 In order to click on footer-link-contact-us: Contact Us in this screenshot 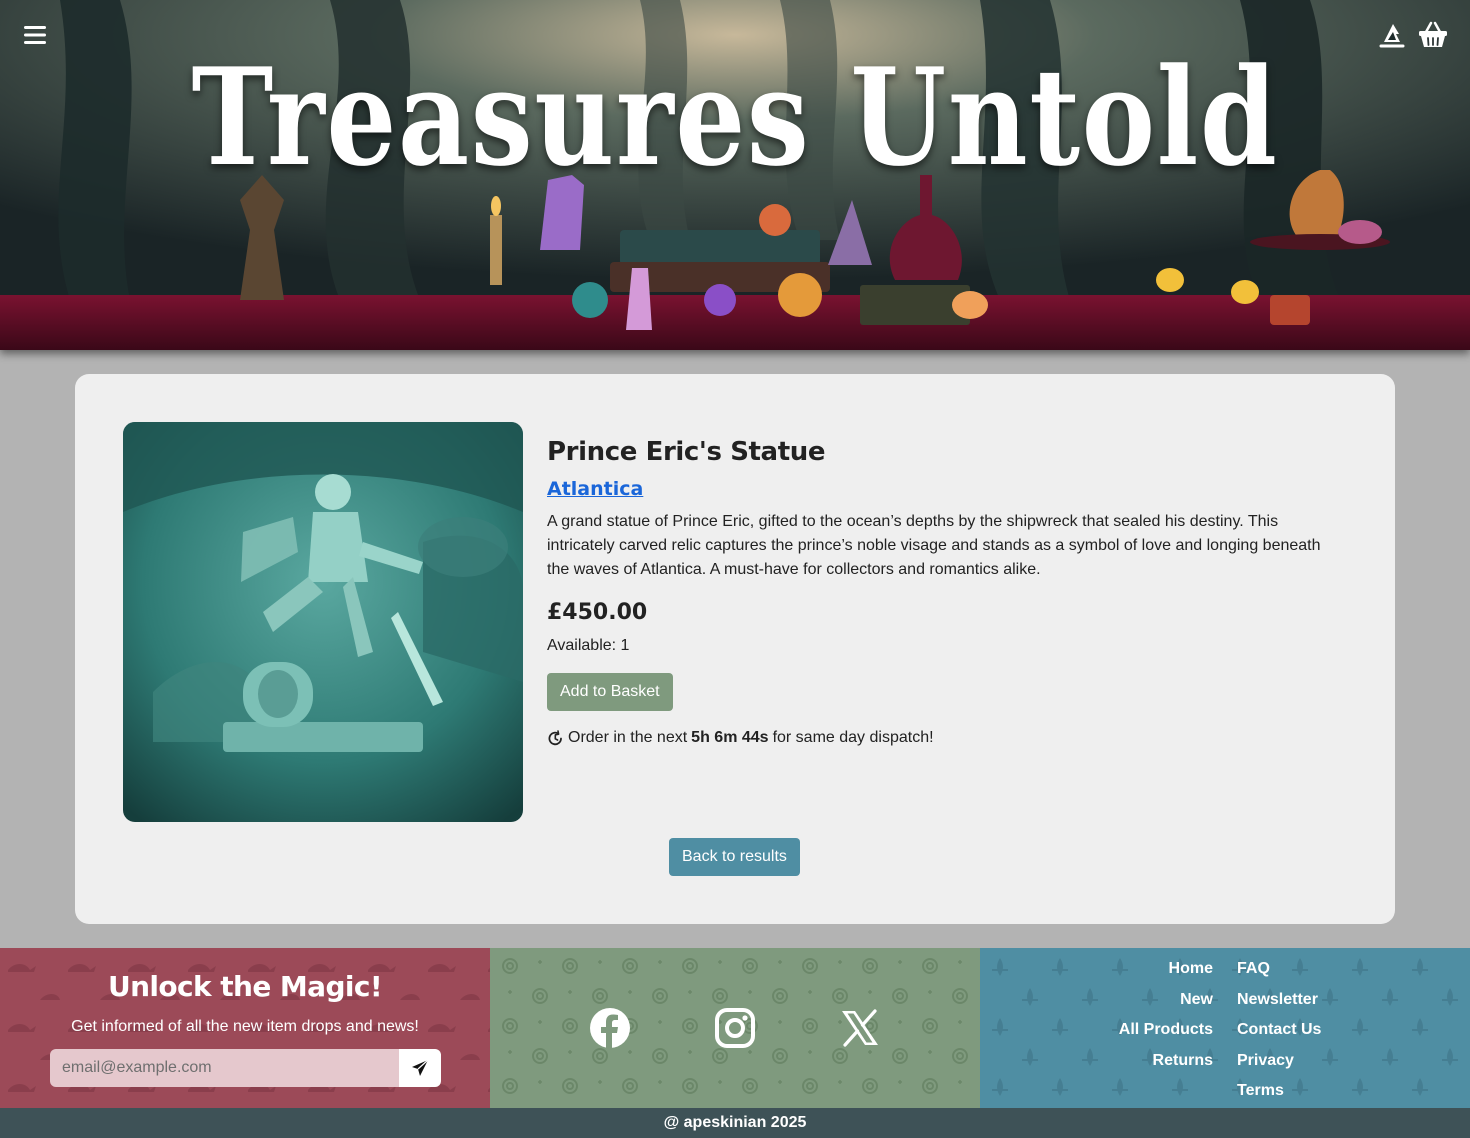, I will do `click(1337, 1030)`.